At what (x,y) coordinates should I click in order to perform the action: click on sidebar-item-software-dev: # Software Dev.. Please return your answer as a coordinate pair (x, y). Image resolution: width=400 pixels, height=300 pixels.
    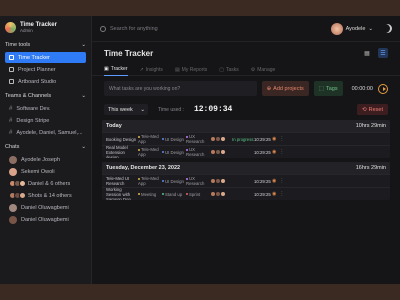
    Looking at the image, I should click on (45, 108).